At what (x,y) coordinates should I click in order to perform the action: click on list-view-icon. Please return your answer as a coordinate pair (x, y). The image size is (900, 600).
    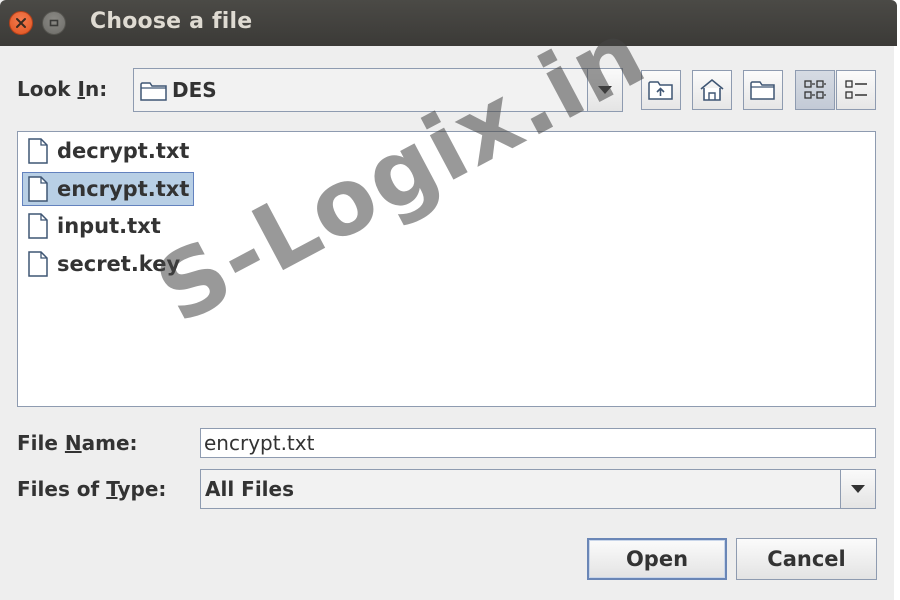
    Looking at the image, I should click on (815, 89).